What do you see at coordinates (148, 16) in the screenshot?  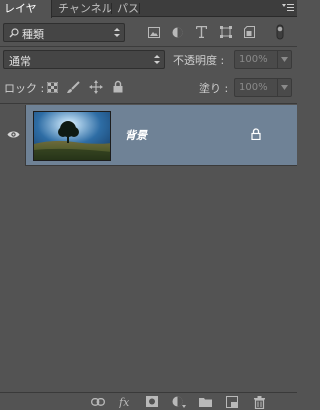 I see `panel-tab-bar: レイヤー チャンネル パス` at bounding box center [148, 16].